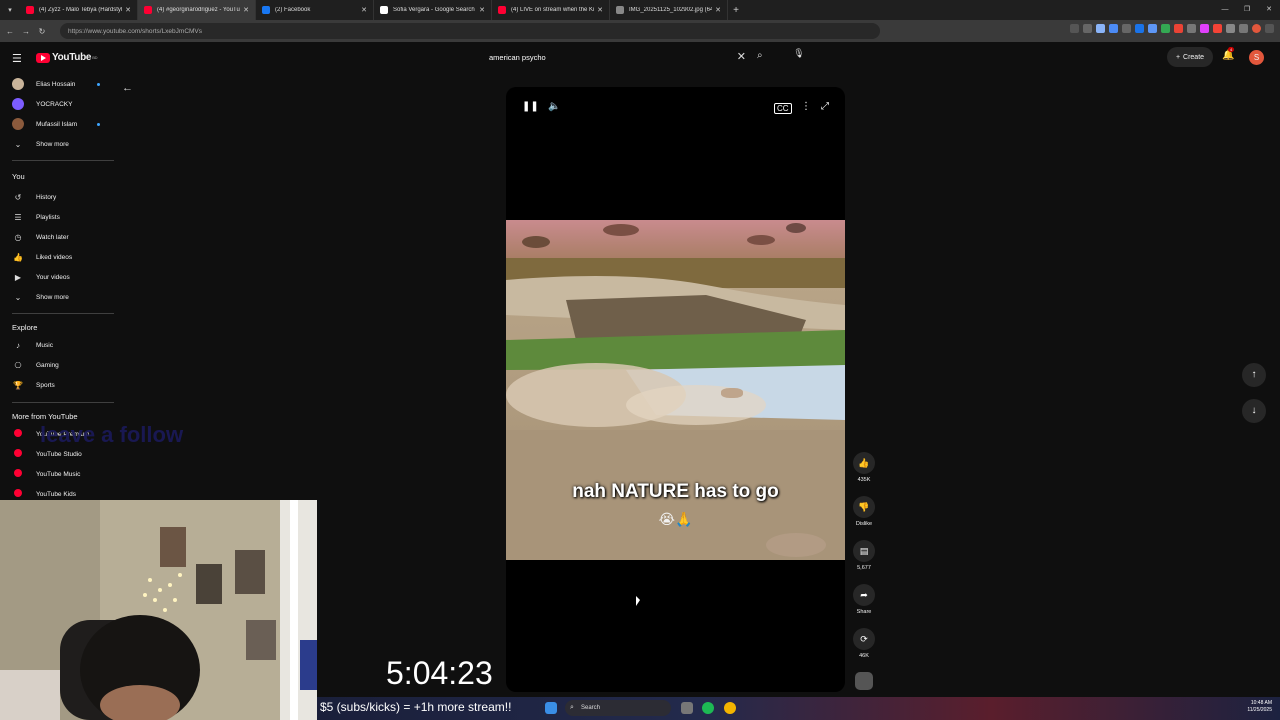 The image size is (1280, 720). I want to click on chrome-icon, so click(730, 708).